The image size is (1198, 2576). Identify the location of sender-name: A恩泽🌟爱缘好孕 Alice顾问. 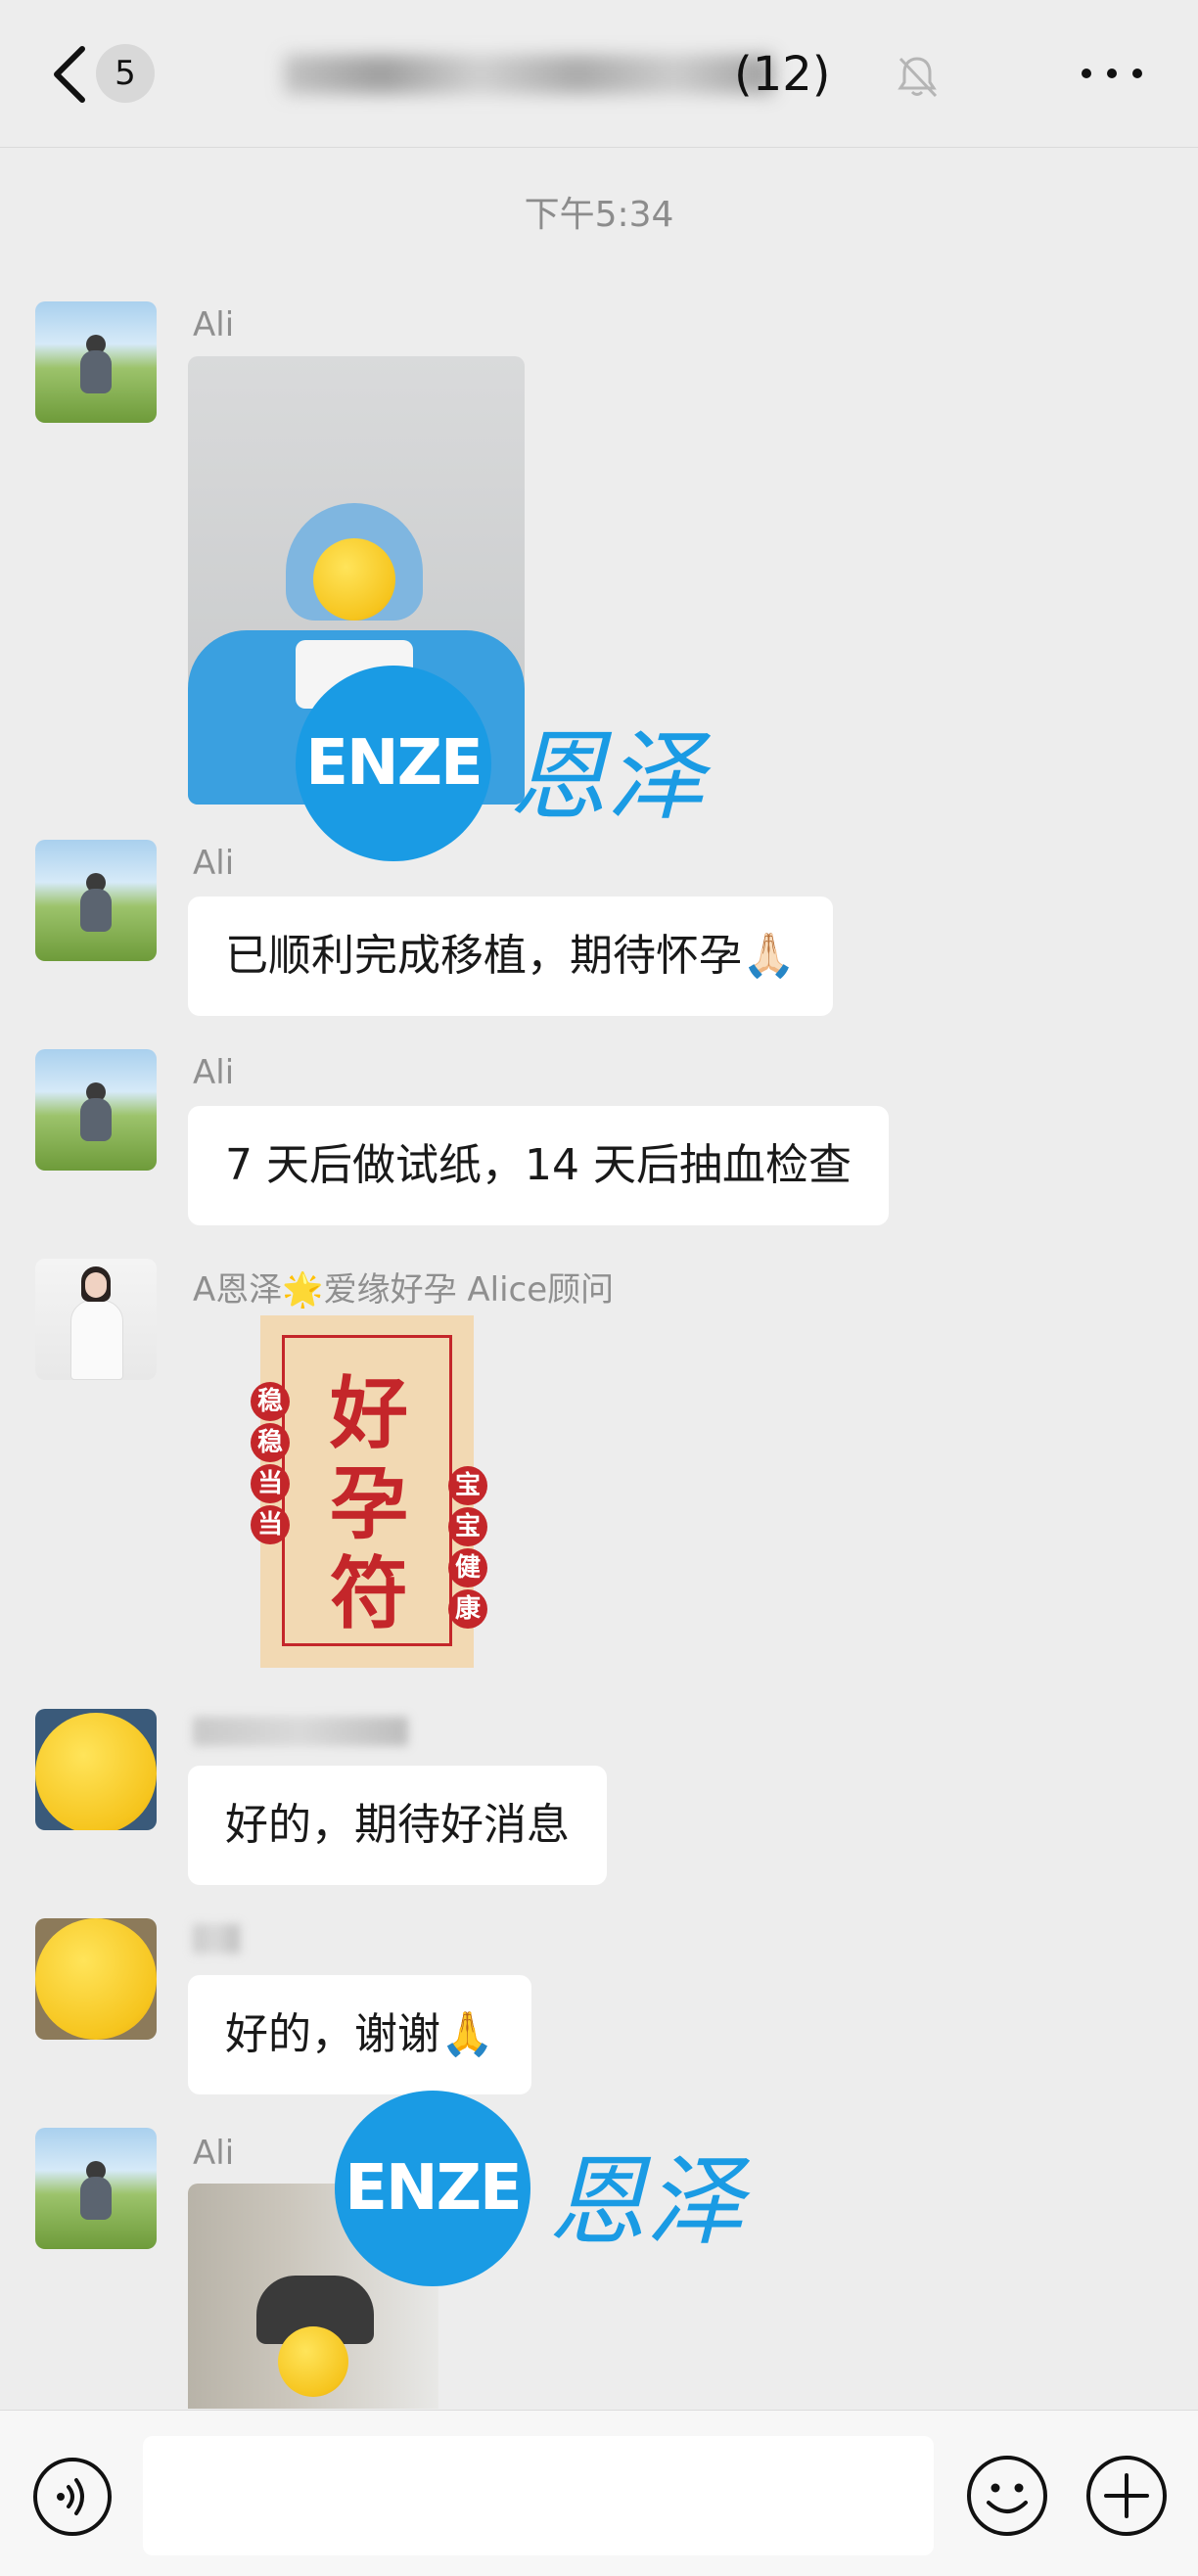
(404, 1290).